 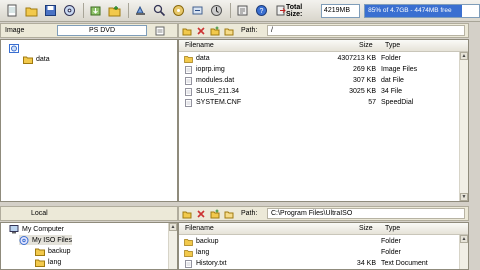 I want to click on iso-tree-item-data: data, so click(x=36, y=59).